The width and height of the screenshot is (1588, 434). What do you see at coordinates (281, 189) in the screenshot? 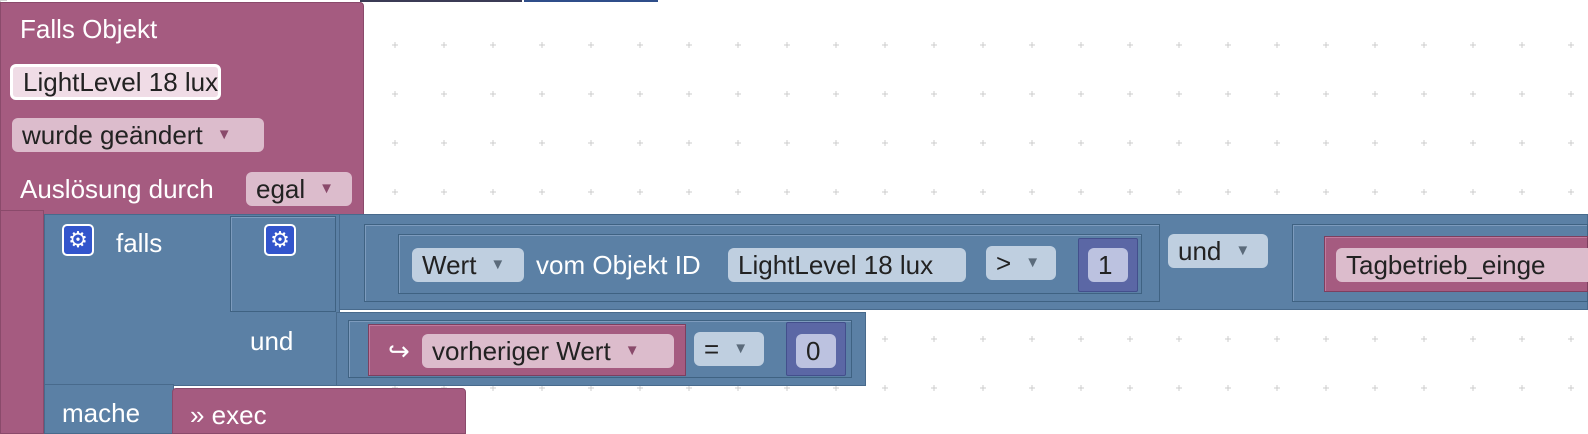
I see `trigger-value: egal` at bounding box center [281, 189].